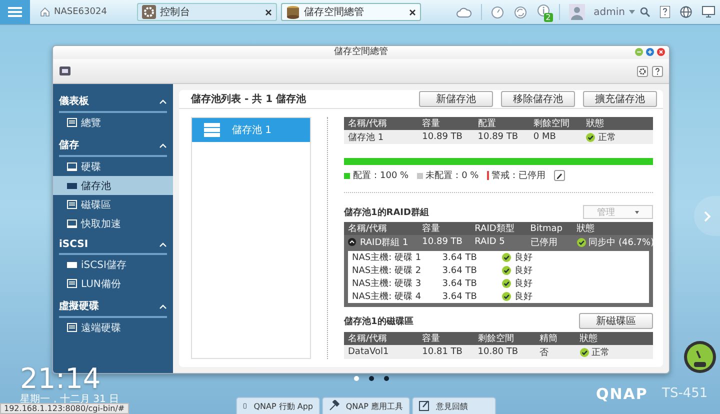 The image size is (720, 414). Describe the element at coordinates (686, 12) in the screenshot. I see `globe-icon` at that location.